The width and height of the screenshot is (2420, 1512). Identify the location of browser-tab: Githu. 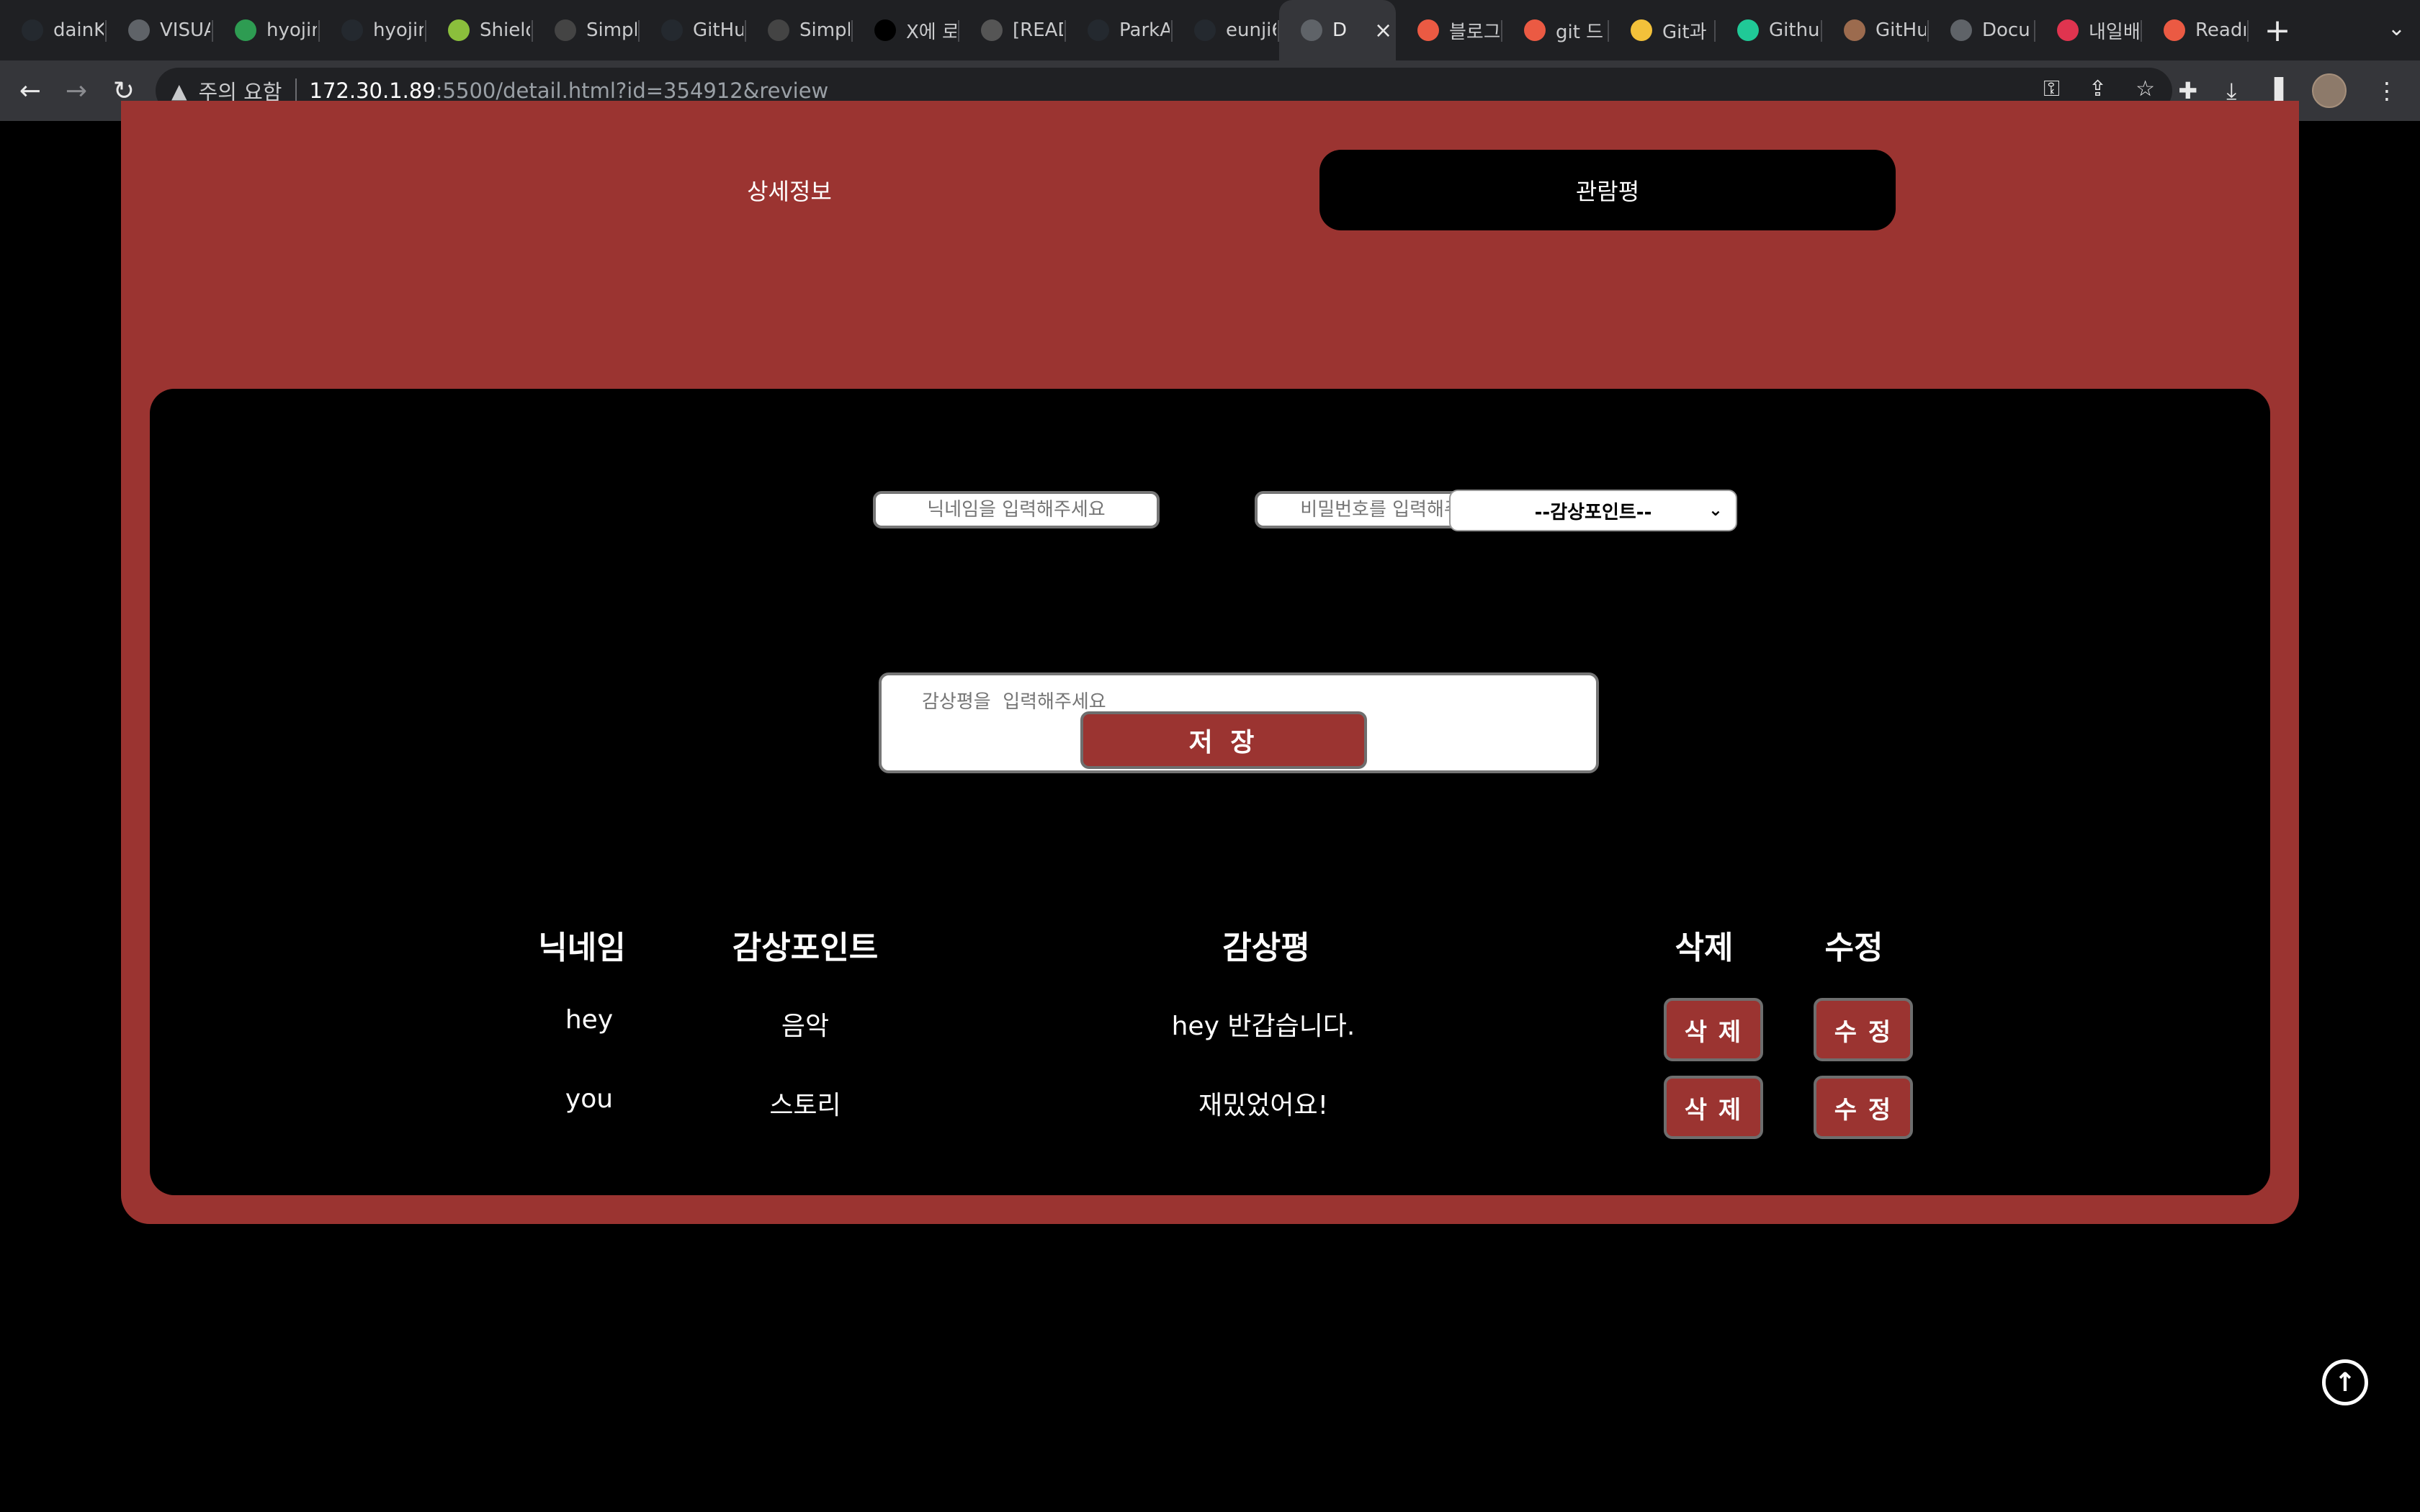
(1769, 30).